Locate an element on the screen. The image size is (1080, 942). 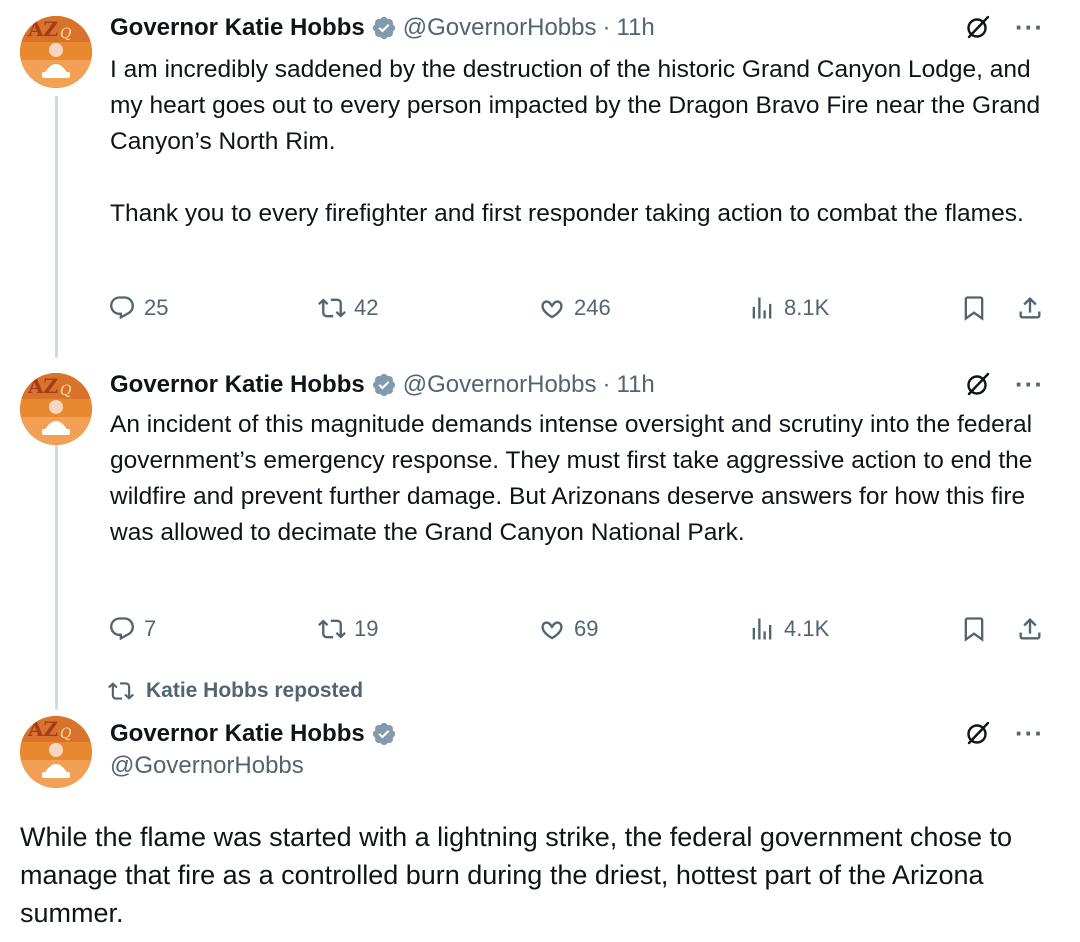
reply-button: 25 is located at coordinates (138, 308).